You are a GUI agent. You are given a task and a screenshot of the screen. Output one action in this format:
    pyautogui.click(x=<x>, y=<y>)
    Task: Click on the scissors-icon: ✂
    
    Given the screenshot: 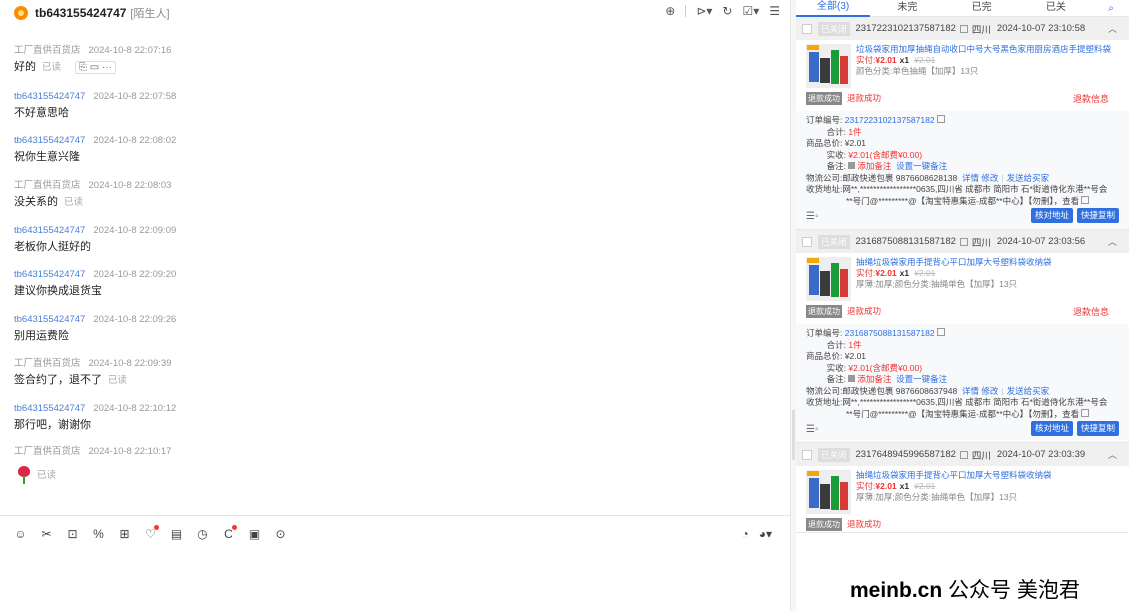 What is the action you would take?
    pyautogui.click(x=46, y=534)
    